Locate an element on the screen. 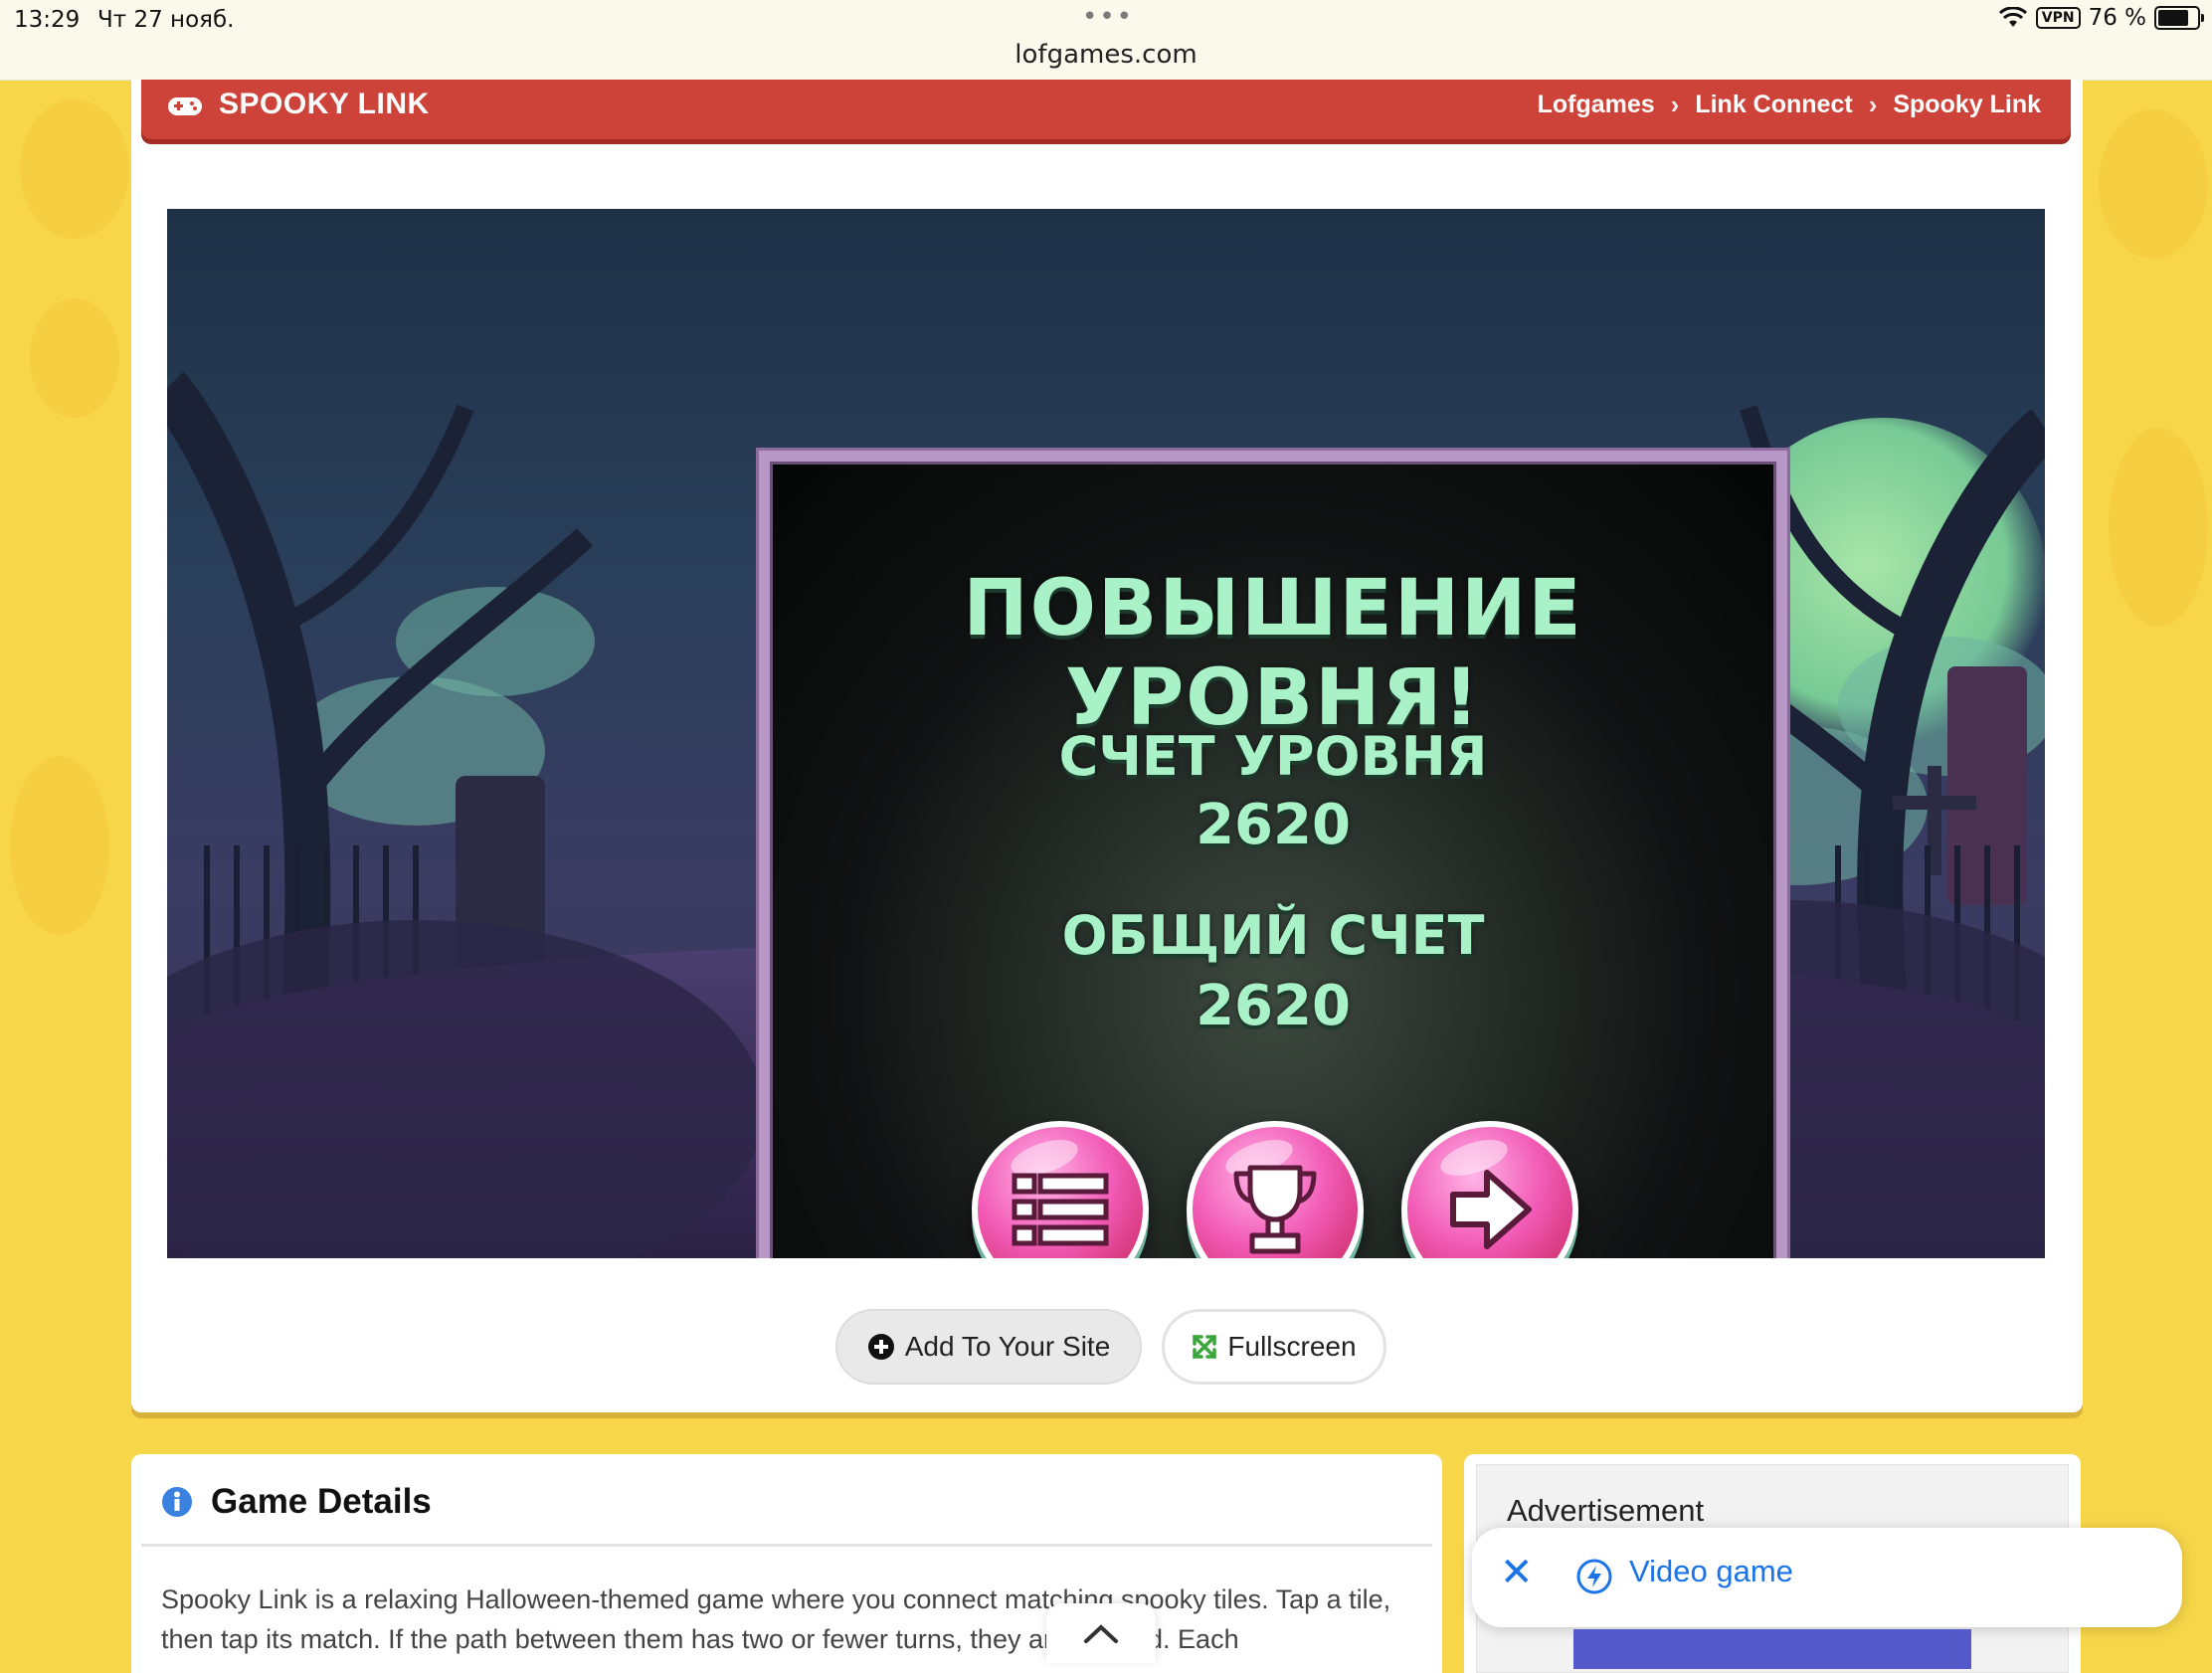  video-game-label: Video game is located at coordinates (1711, 1572).